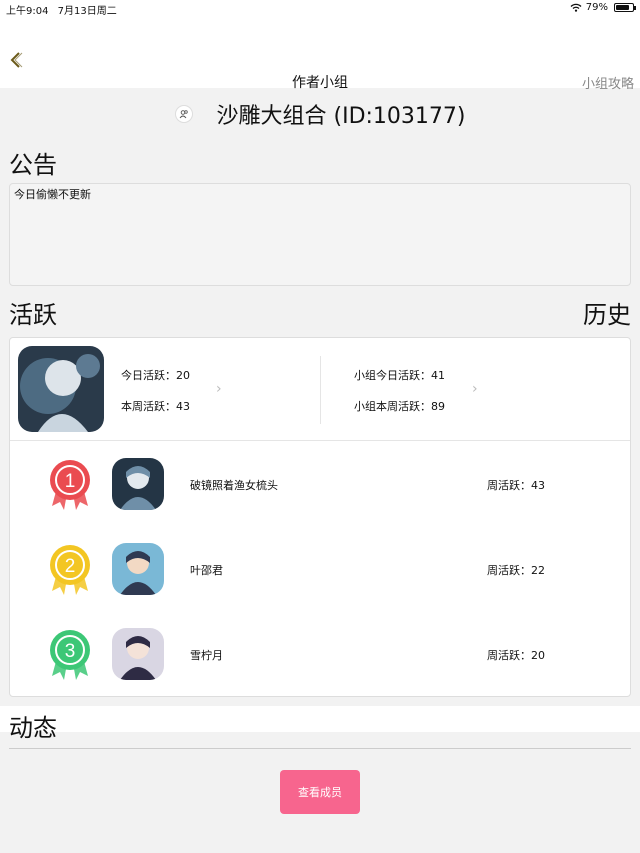 Image resolution: width=640 pixels, height=853 pixels. I want to click on group-name: 沙雕大组合 (ID:103177), so click(341, 116).